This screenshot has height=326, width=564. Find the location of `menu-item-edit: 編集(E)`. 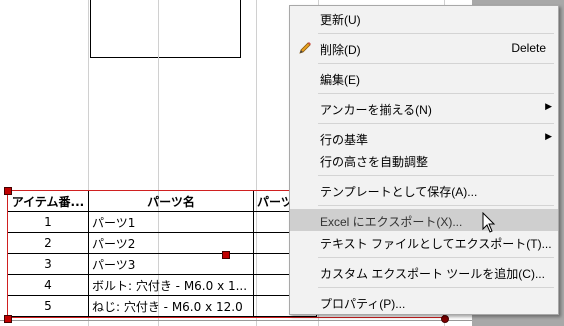

menu-item-edit: 編集(E) is located at coordinates (424, 78).